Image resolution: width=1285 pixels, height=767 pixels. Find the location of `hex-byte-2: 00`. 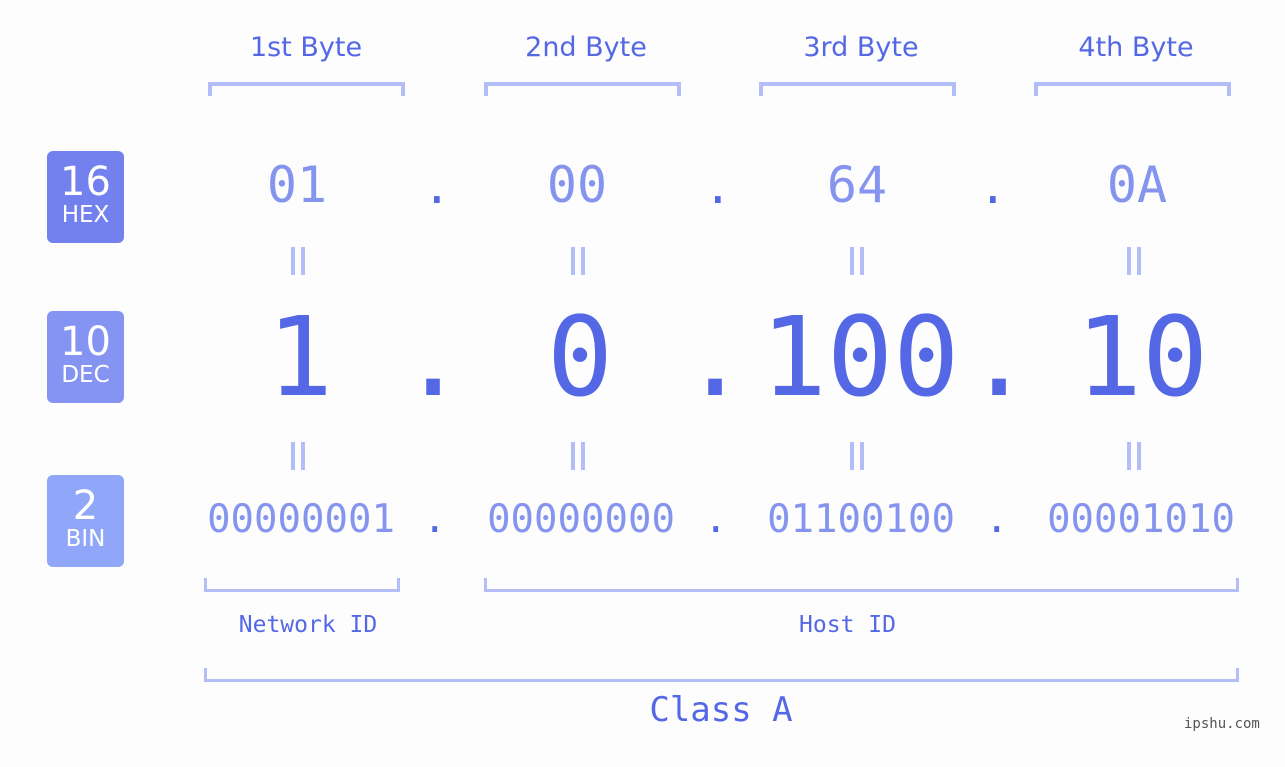

hex-byte-2: 00 is located at coordinates (577, 185).